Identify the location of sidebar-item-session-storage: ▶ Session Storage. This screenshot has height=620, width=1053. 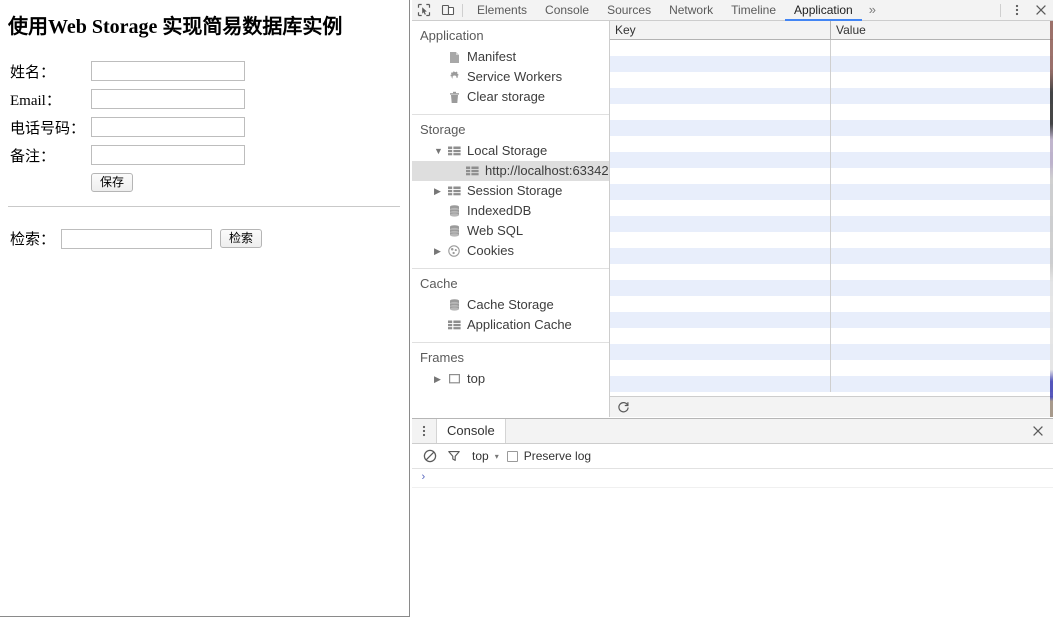
(510, 191).